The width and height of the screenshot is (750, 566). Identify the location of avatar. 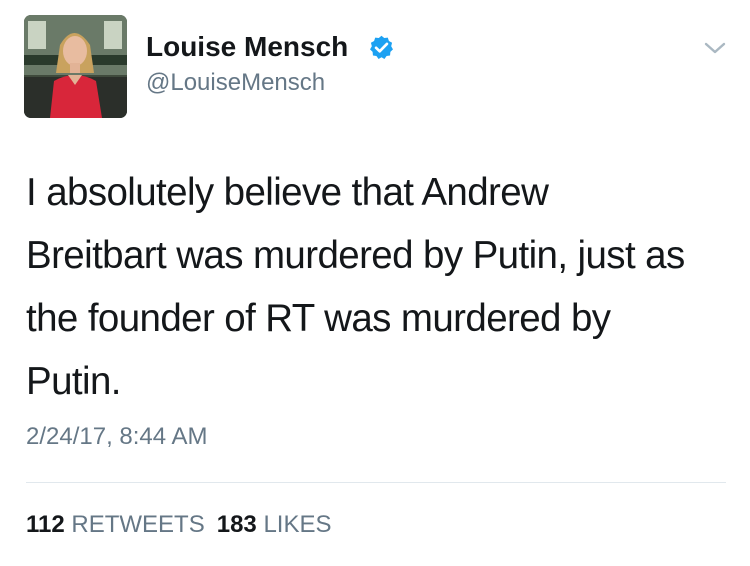
(75, 66).